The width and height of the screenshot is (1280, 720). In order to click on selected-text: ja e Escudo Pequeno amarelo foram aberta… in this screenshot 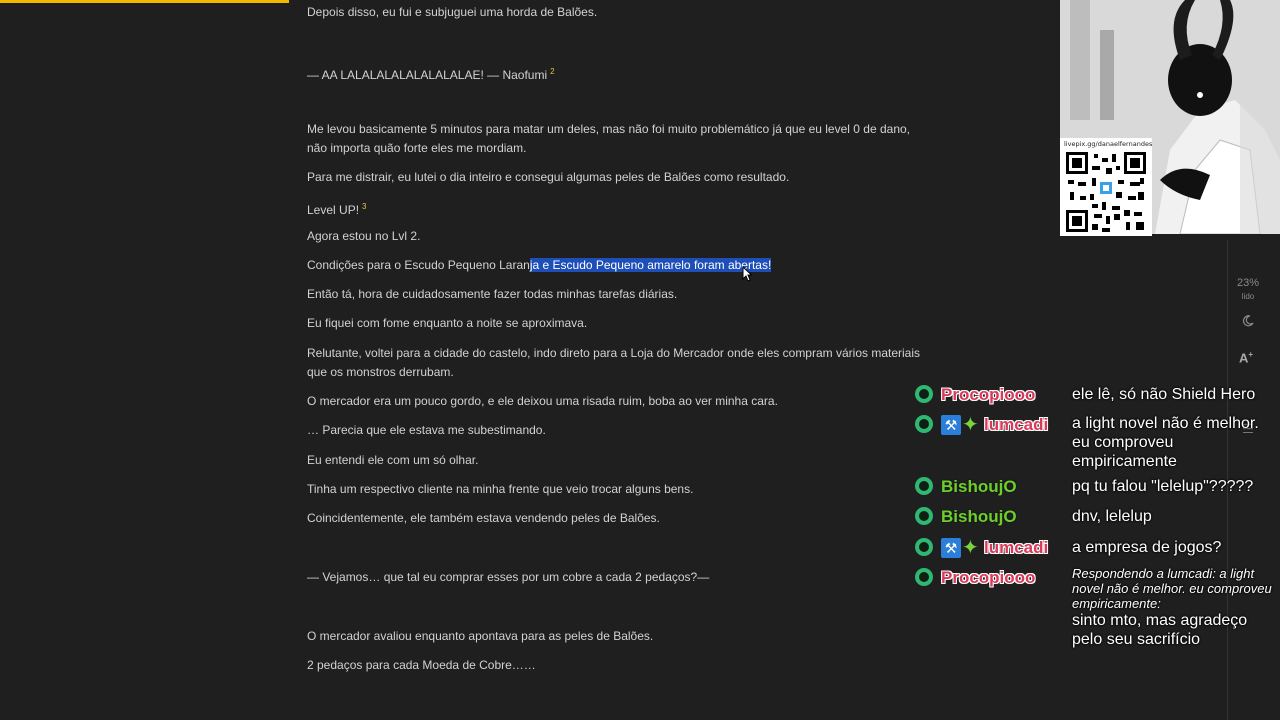, I will do `click(650, 265)`.